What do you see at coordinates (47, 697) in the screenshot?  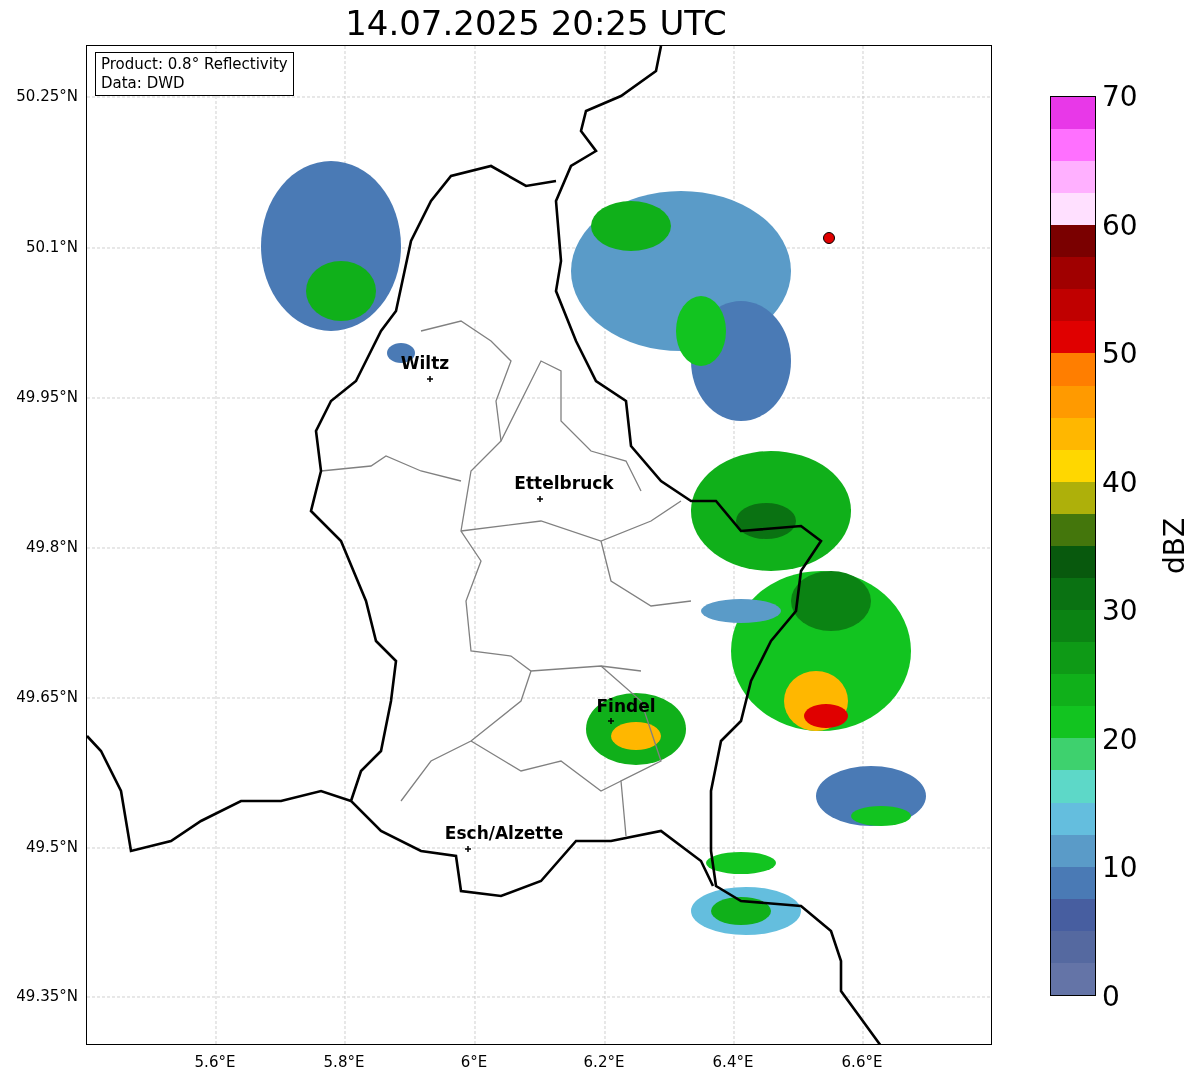 I see `latitude-tick-label: 49.65°N` at bounding box center [47, 697].